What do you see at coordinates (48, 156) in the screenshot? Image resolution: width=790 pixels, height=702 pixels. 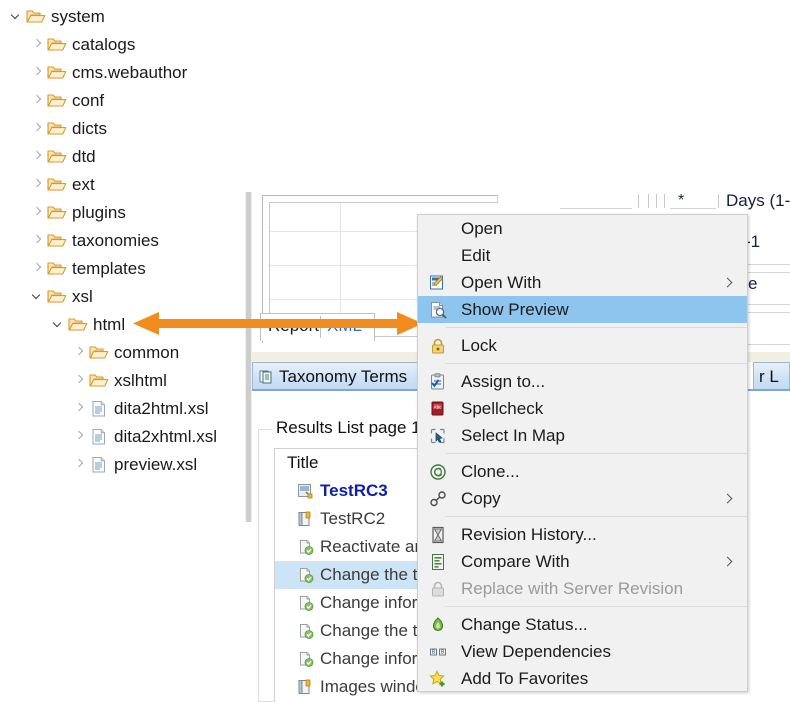 I see `tree-item-dtd: dtd` at bounding box center [48, 156].